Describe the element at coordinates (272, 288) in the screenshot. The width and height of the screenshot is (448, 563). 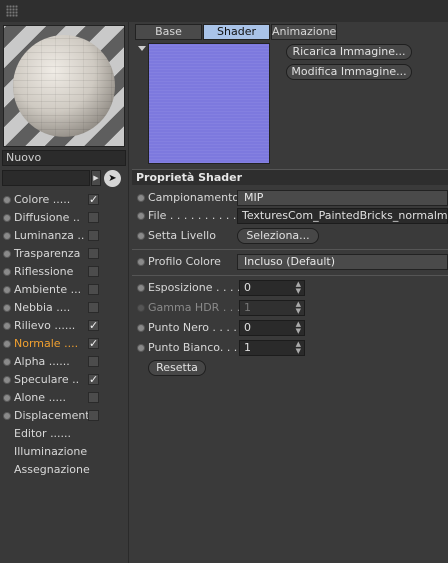
I see `exposure-stepper: 0 ▲ ▼` at that location.